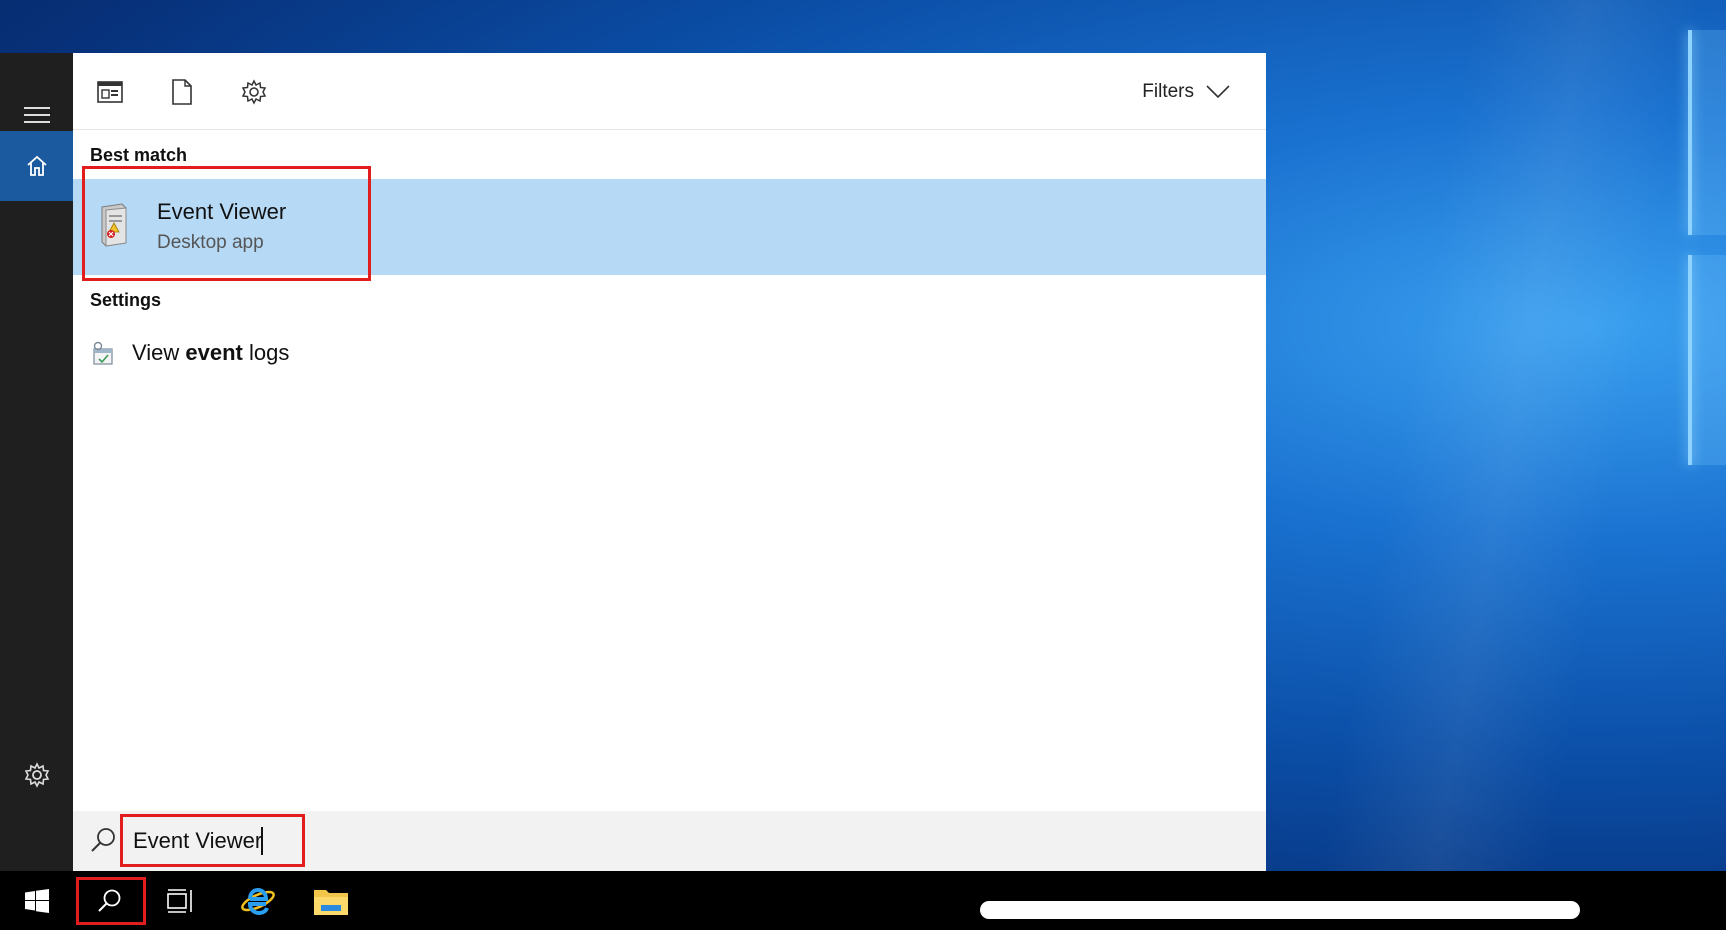 The image size is (1726, 930). I want to click on settings-icon, so click(254, 92).